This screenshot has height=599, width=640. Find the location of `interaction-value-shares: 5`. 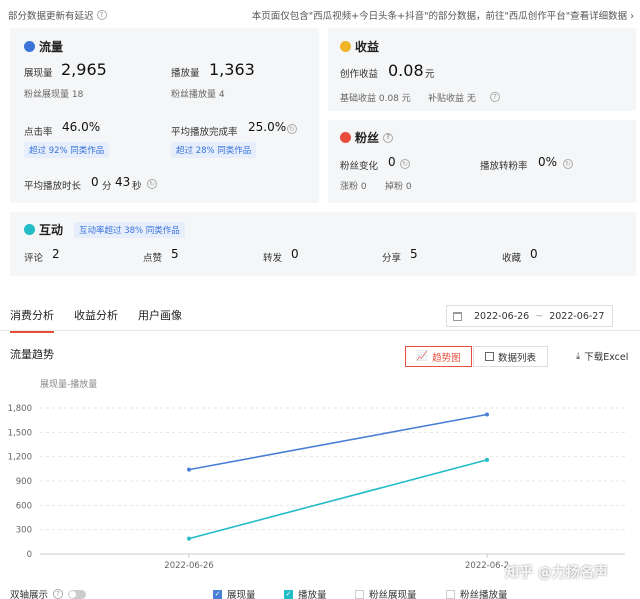

interaction-value-shares: 5 is located at coordinates (414, 254).